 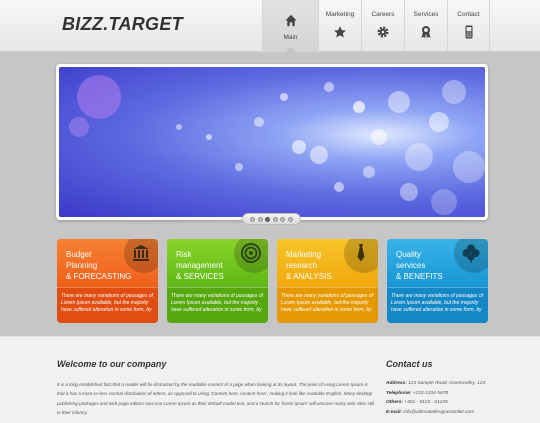 I want to click on gear-icon, so click(x=383, y=32).